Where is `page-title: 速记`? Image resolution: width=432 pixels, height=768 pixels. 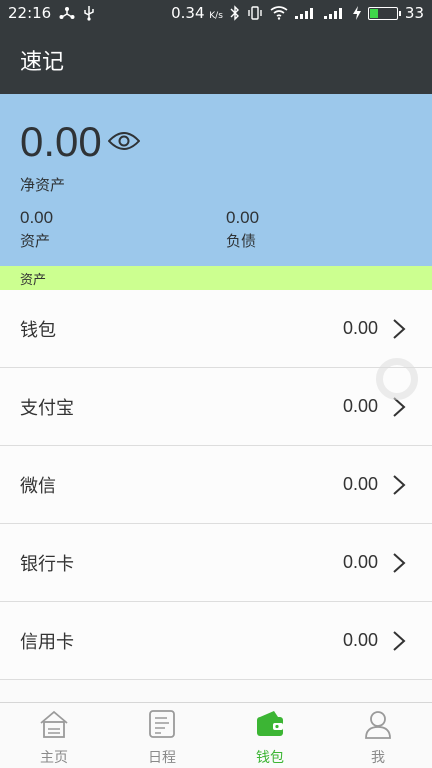
page-title: 速记 is located at coordinates (42, 62).